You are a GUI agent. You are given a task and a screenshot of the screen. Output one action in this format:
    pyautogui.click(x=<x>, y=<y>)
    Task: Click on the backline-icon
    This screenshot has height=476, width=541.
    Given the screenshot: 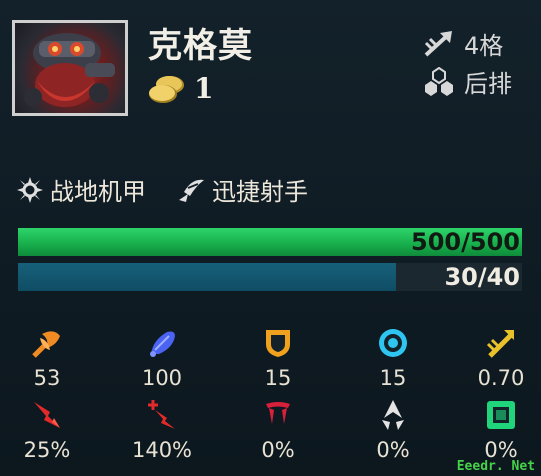 What is the action you would take?
    pyautogui.click(x=439, y=81)
    